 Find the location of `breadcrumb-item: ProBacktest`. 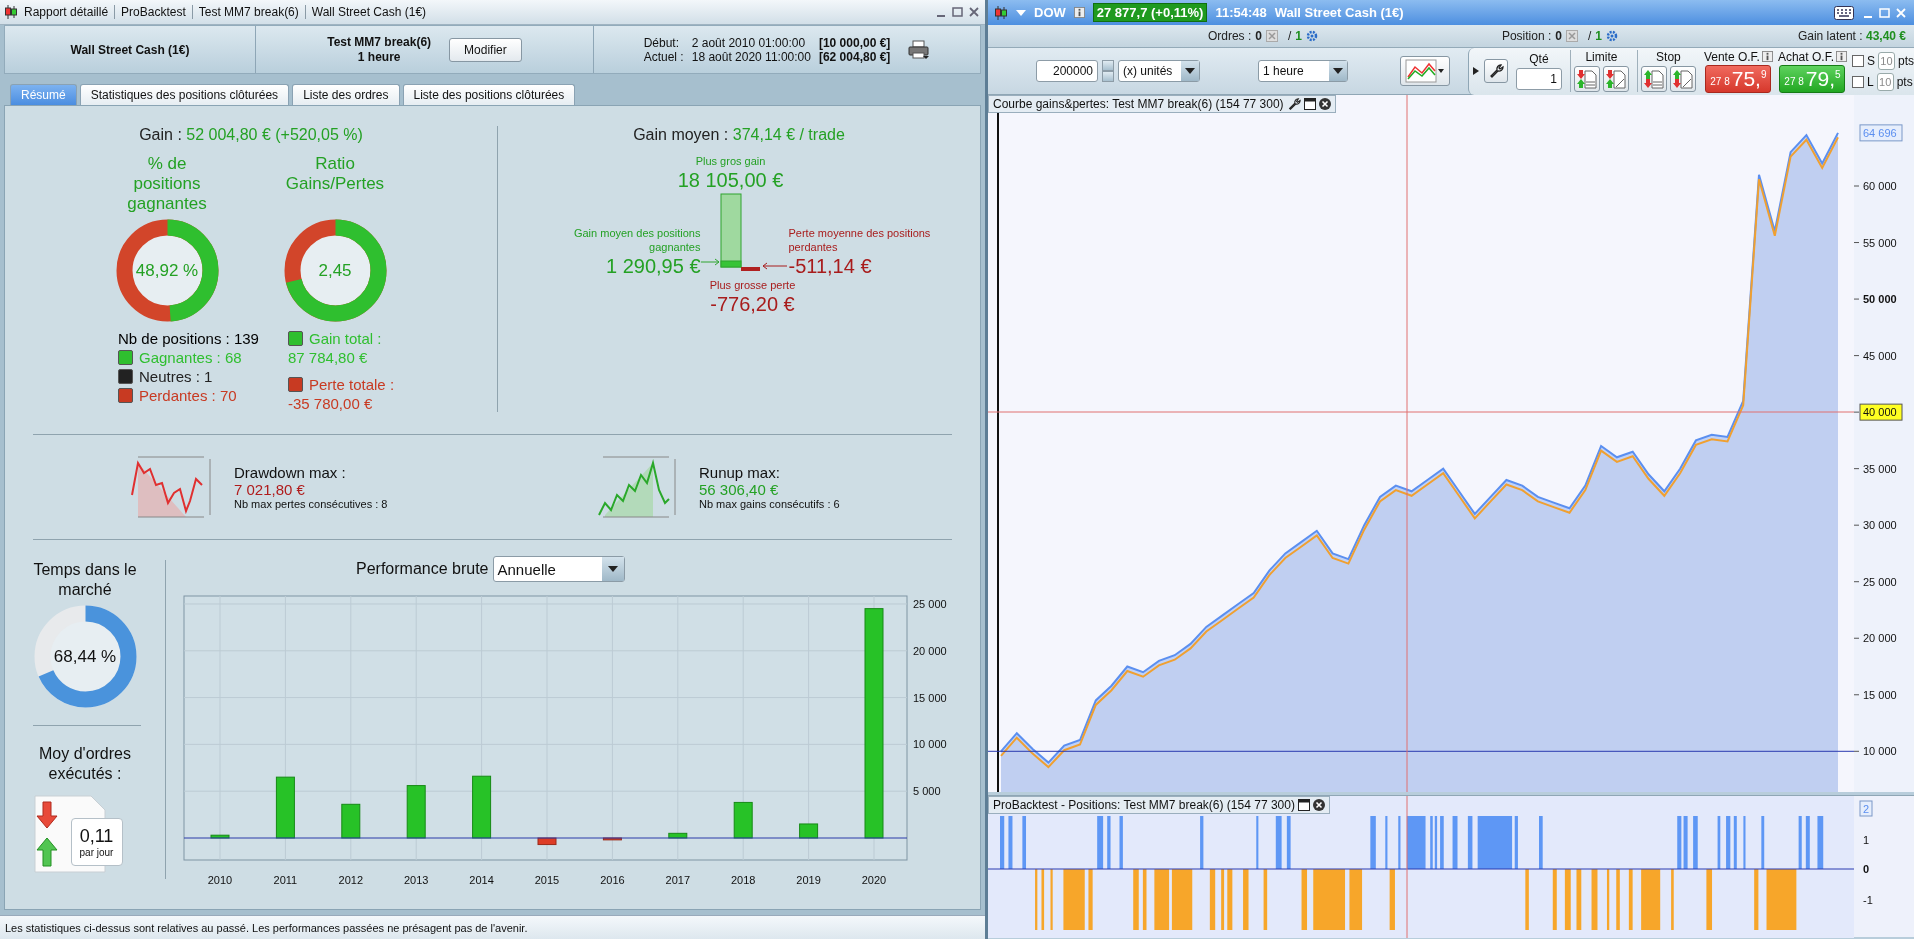

breadcrumb-item: ProBacktest is located at coordinates (153, 12).